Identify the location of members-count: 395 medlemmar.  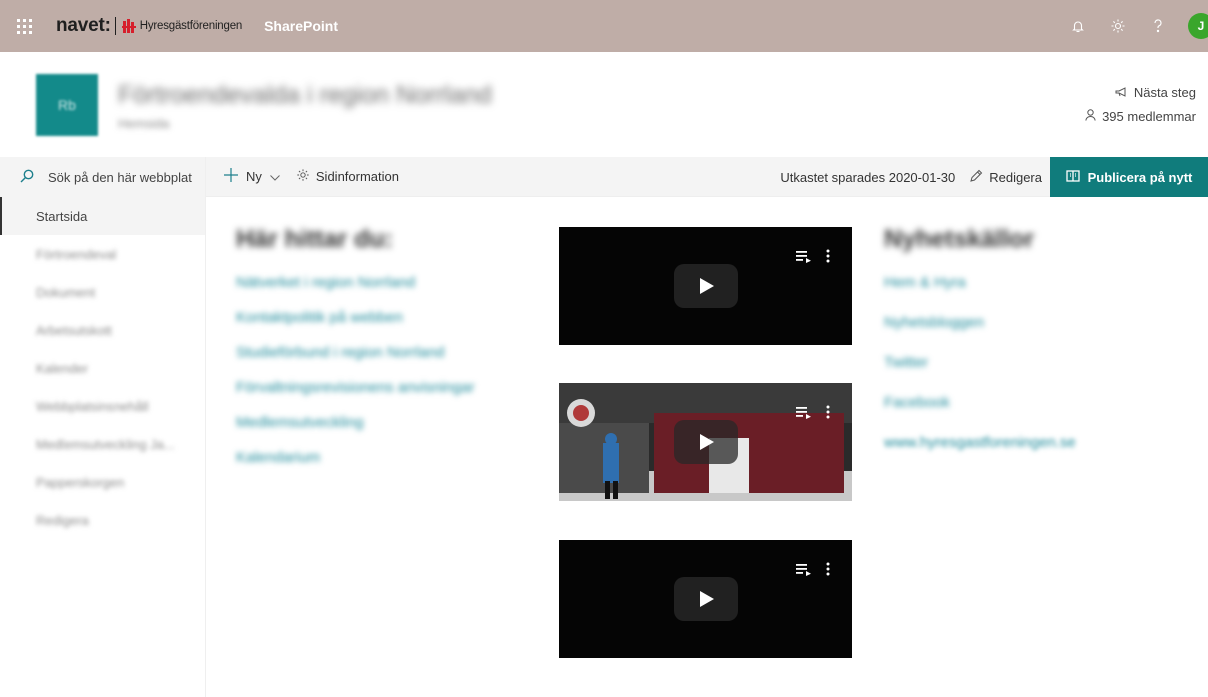
(1149, 116).